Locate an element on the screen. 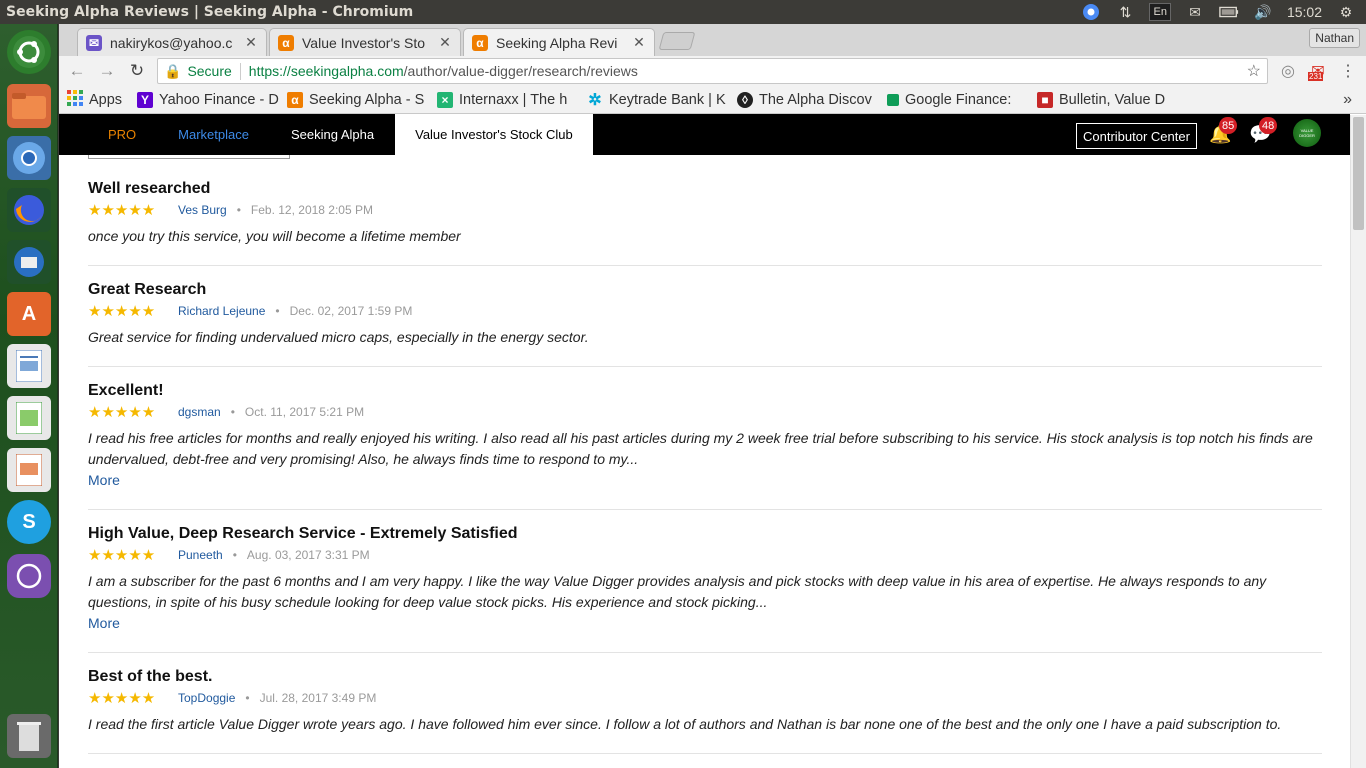  volume-icon: 🔊 is located at coordinates (1263, 12).